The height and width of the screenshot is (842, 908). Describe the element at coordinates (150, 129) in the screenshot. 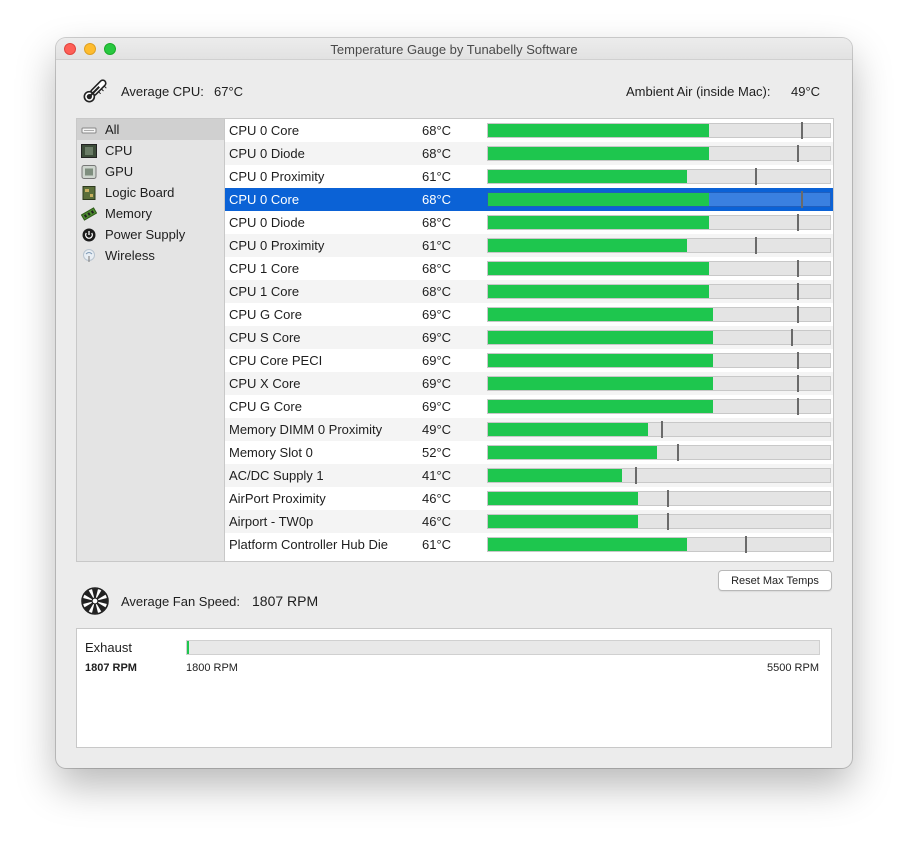

I see `sidebar-item-all: All` at that location.